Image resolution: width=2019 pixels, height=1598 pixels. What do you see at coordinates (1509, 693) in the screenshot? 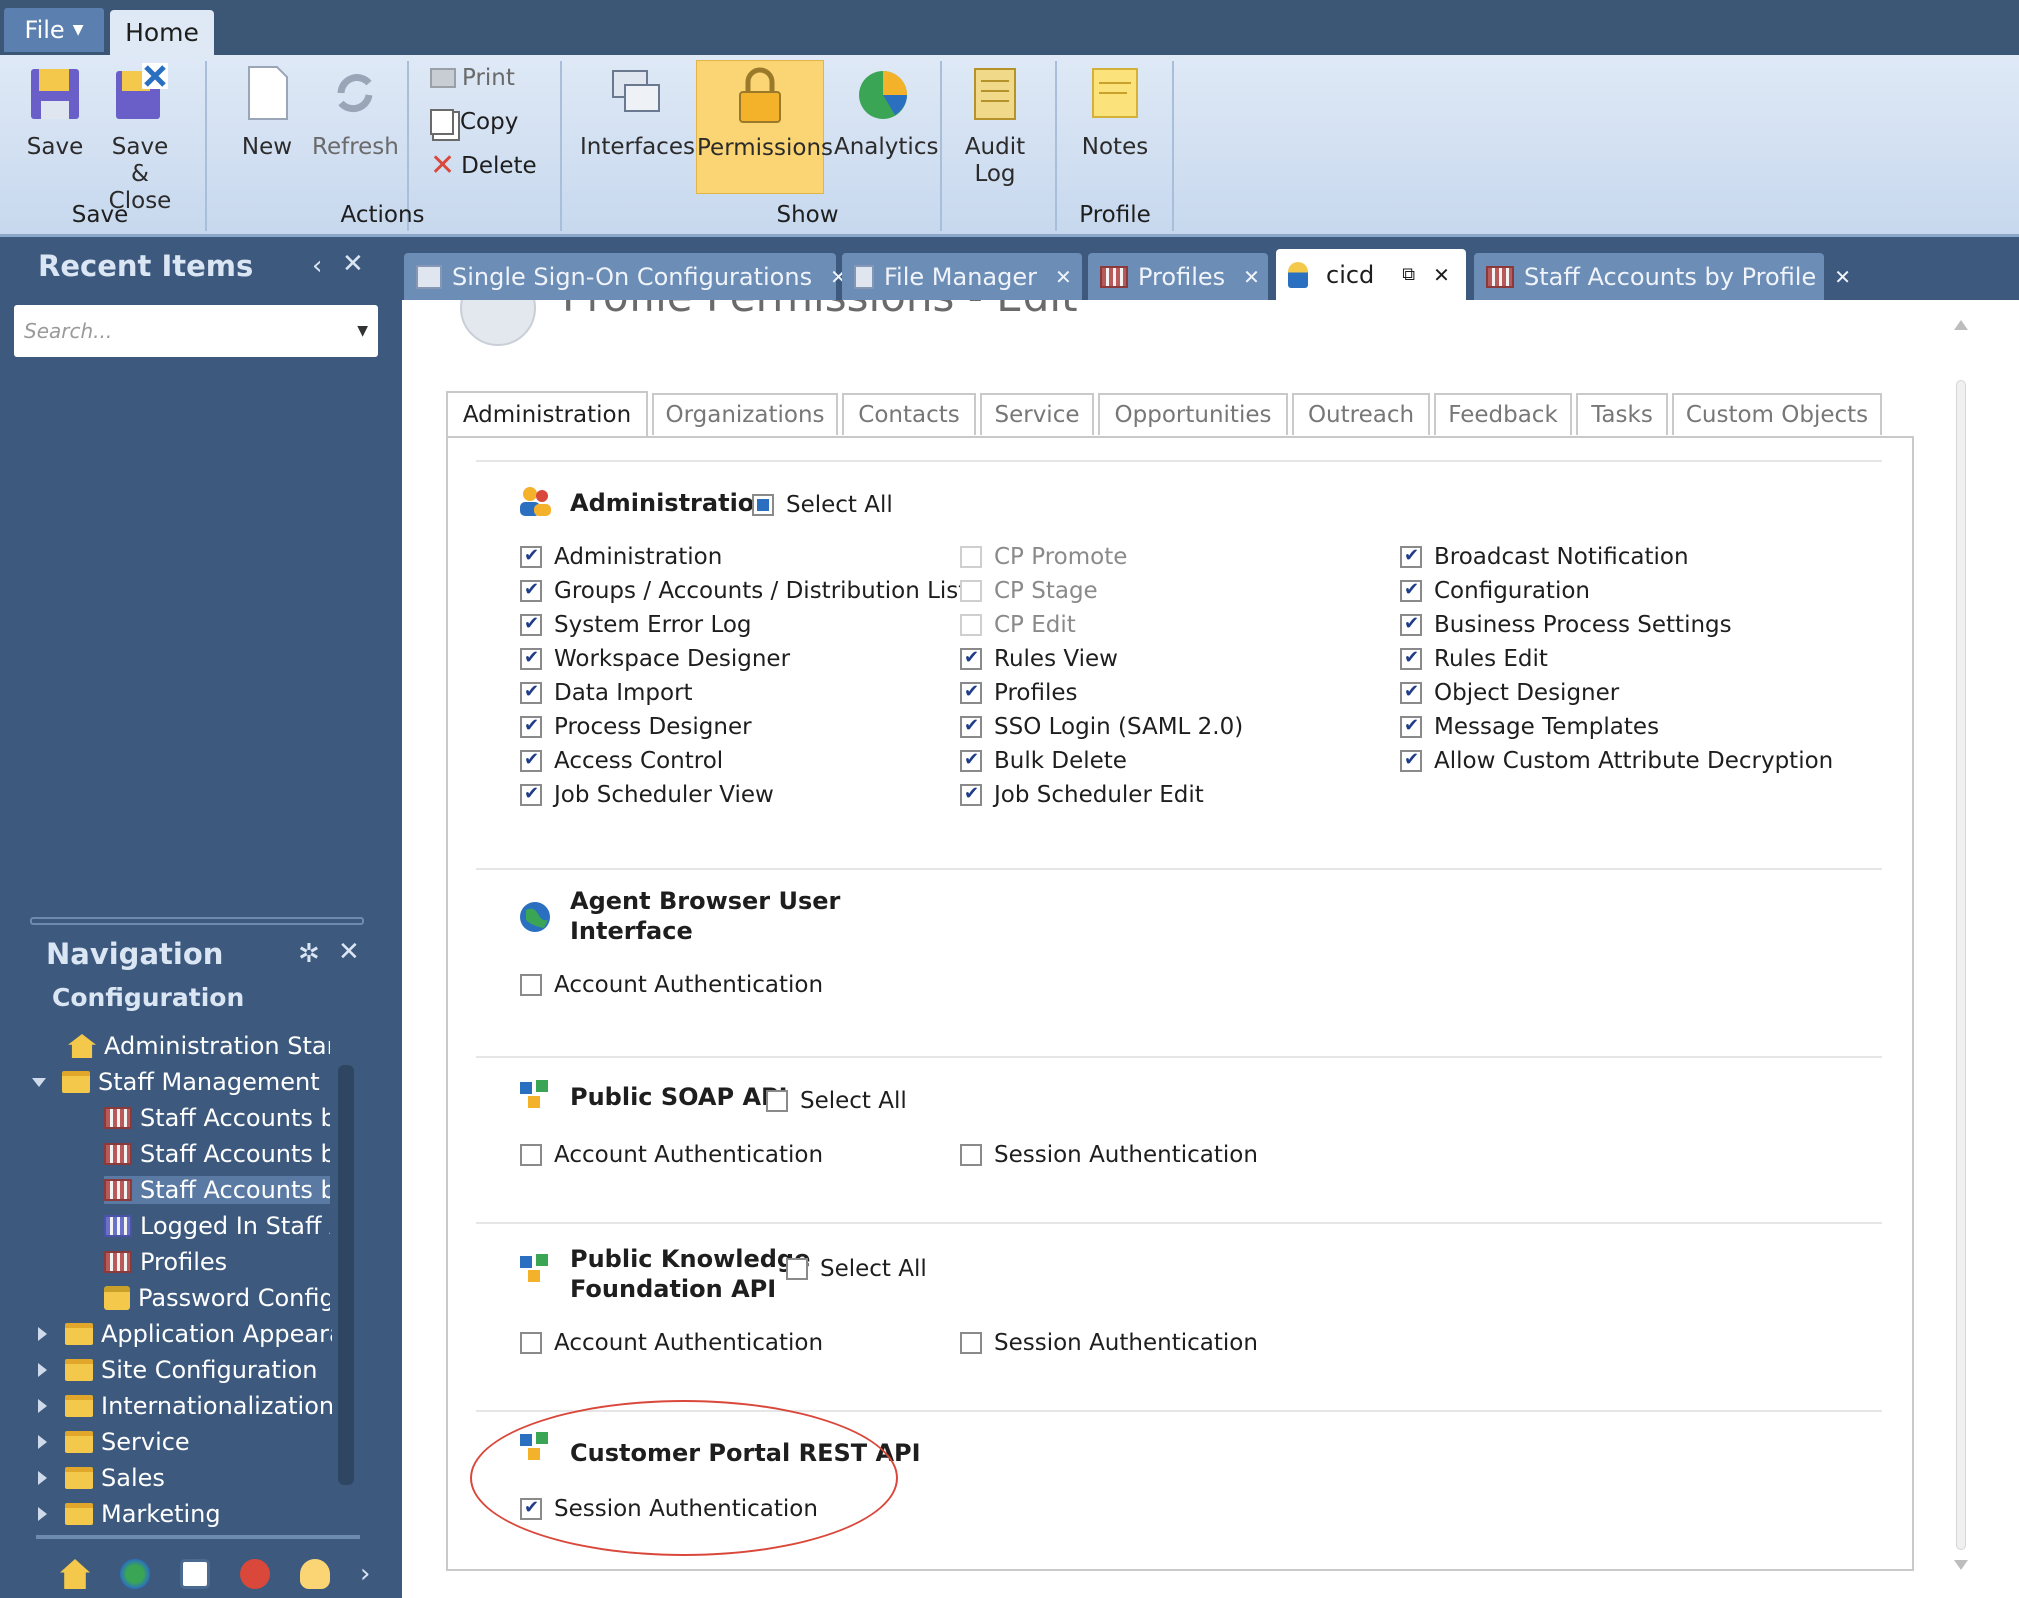
I see `admin-permission-3-5: Object Designer` at bounding box center [1509, 693].